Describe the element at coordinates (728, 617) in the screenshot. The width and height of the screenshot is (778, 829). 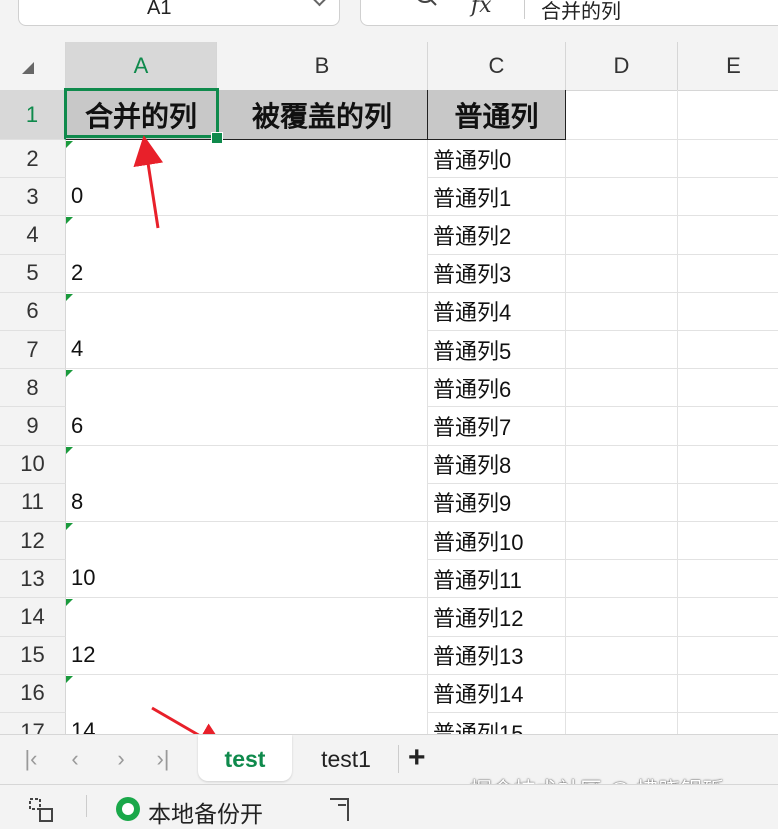
I see `cell-e14` at that location.